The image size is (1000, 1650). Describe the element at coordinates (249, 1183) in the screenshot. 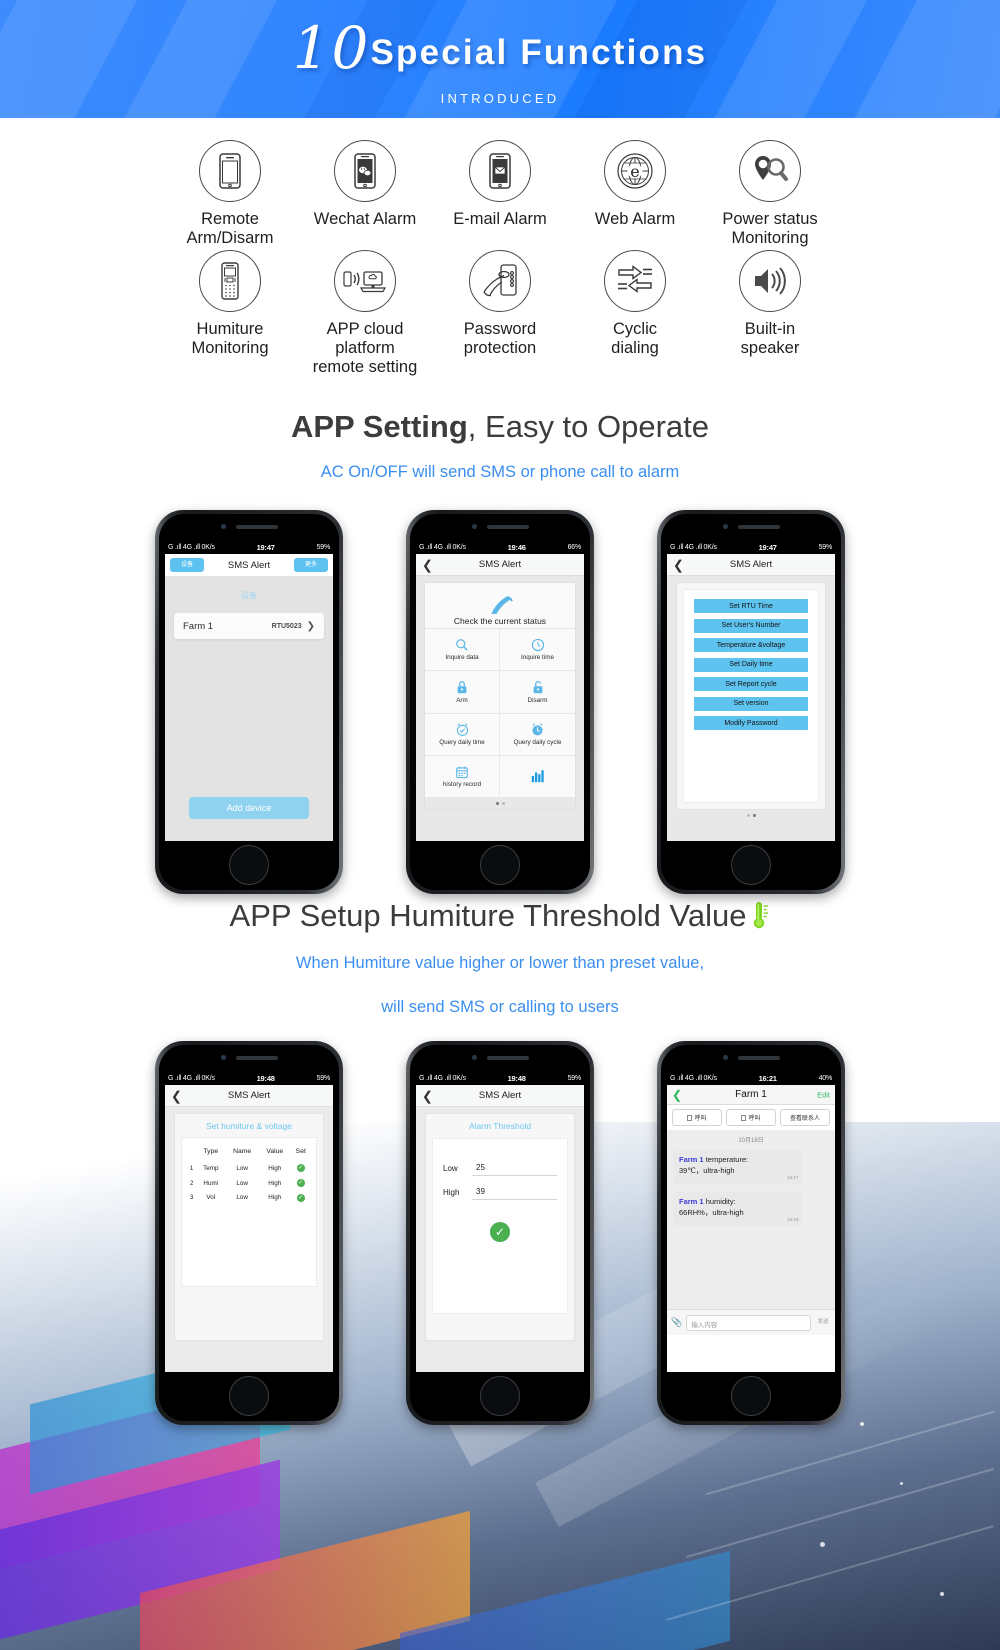

I see `table-row: 2 Humi Low High ✓` at that location.